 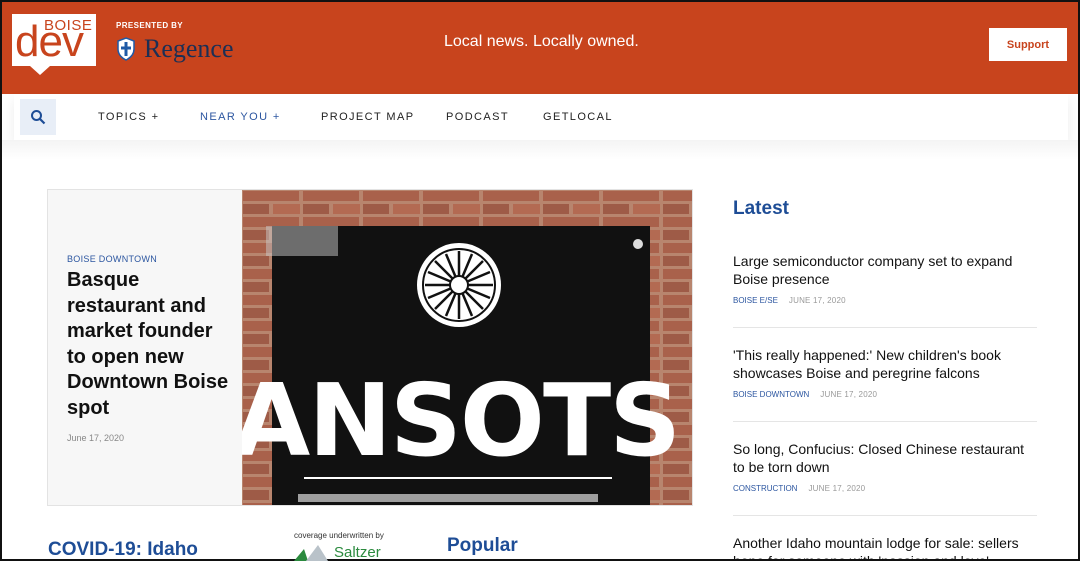 What do you see at coordinates (49, 41) in the screenshot?
I see `logo-dev-text: dev` at bounding box center [49, 41].